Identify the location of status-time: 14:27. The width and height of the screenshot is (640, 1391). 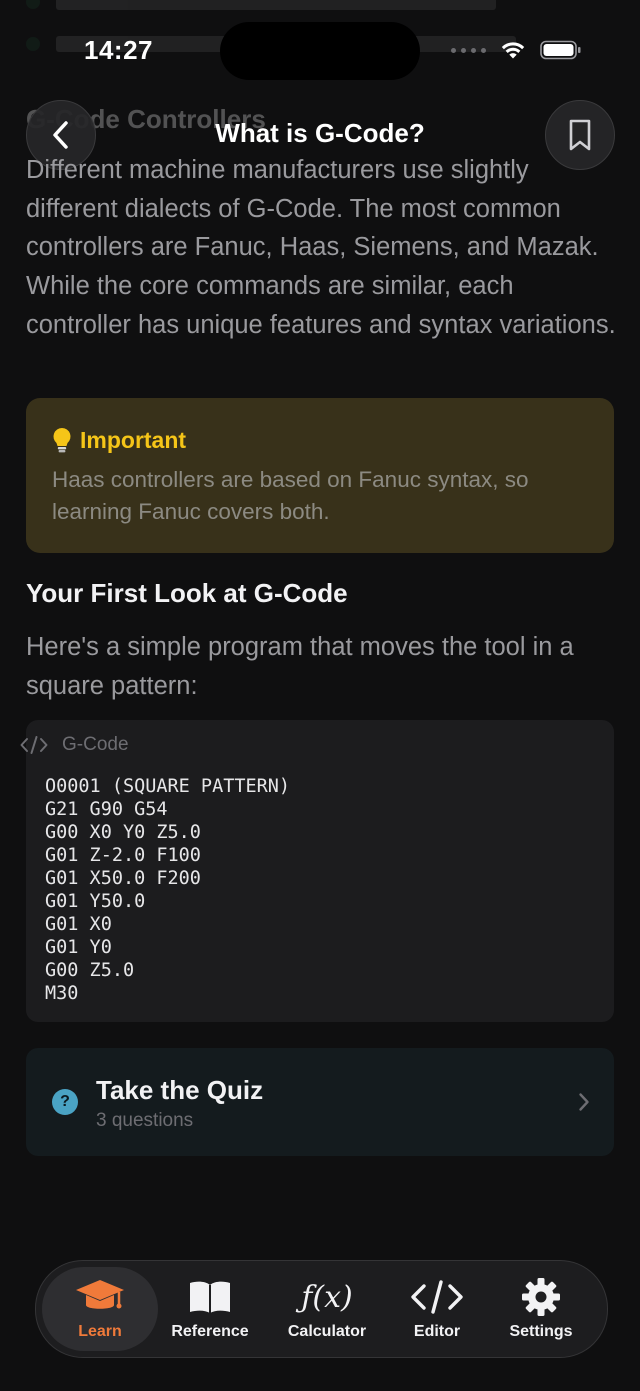
(118, 50).